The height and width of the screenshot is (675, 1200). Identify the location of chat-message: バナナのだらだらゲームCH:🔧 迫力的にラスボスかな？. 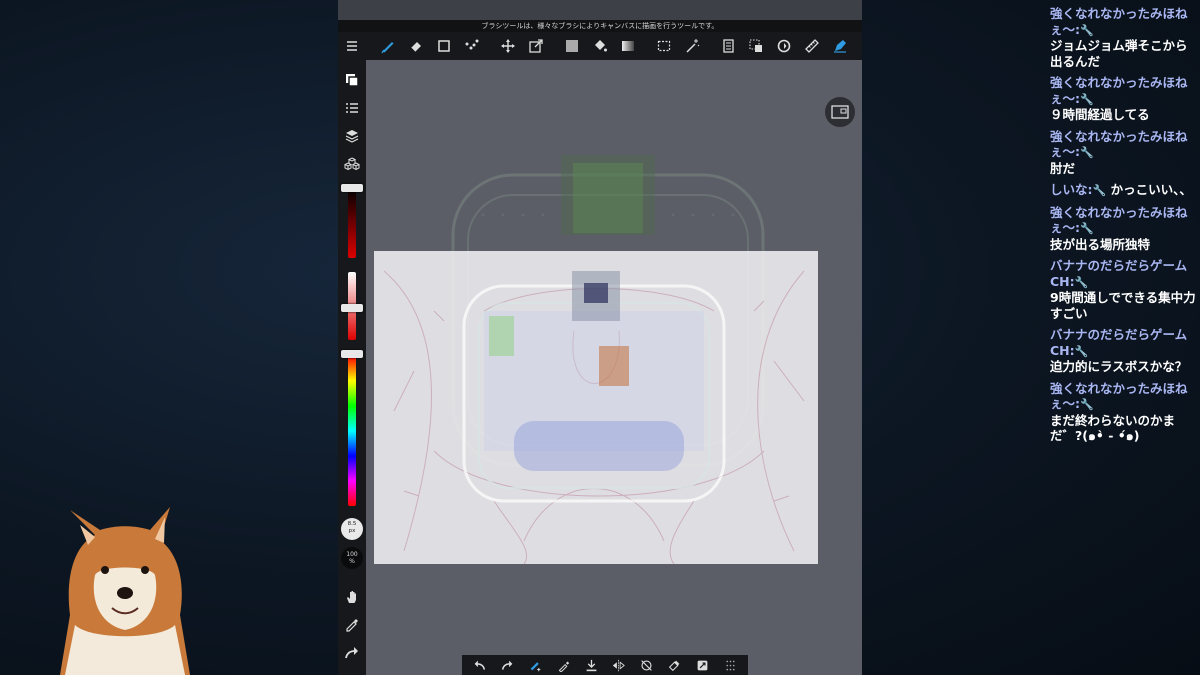
(1124, 351).